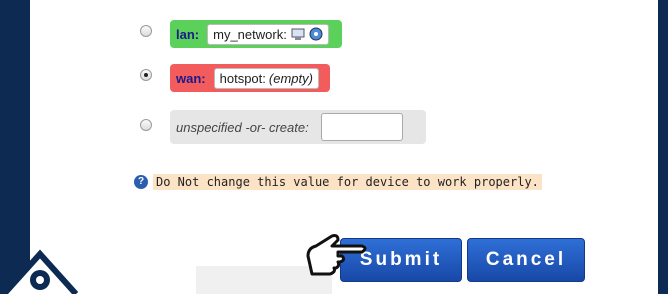 The width and height of the screenshot is (668, 294). What do you see at coordinates (298, 34) in the screenshot?
I see `ethernet-icon` at bounding box center [298, 34].